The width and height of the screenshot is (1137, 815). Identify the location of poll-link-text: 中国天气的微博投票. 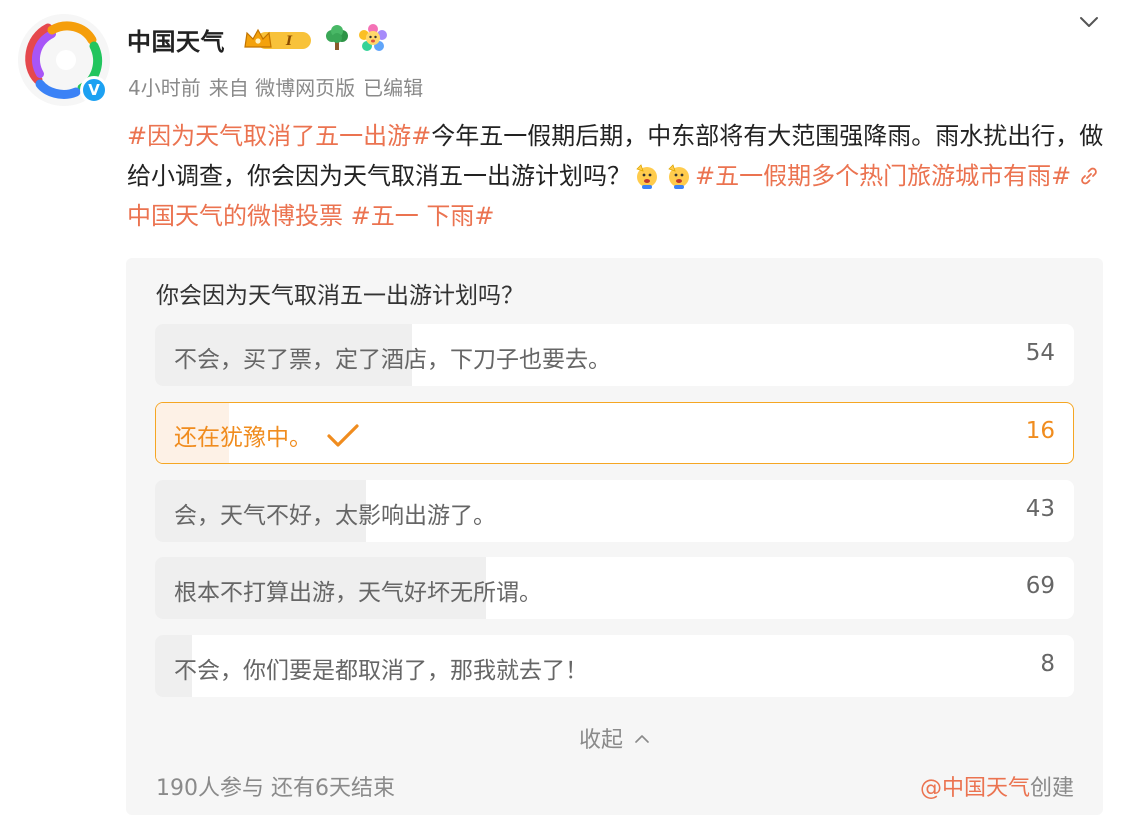
(235, 216).